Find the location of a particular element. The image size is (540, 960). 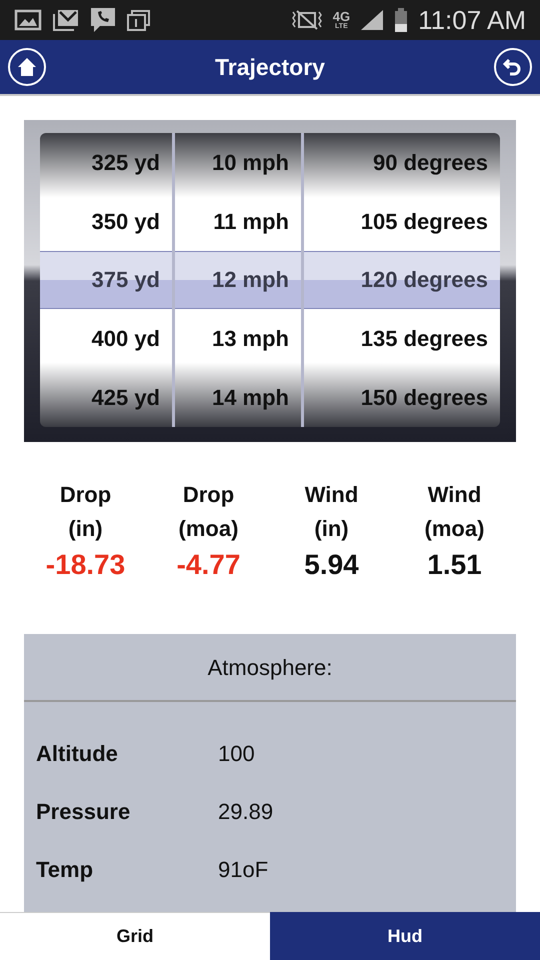

field-label: Pressure is located at coordinates (84, 812).